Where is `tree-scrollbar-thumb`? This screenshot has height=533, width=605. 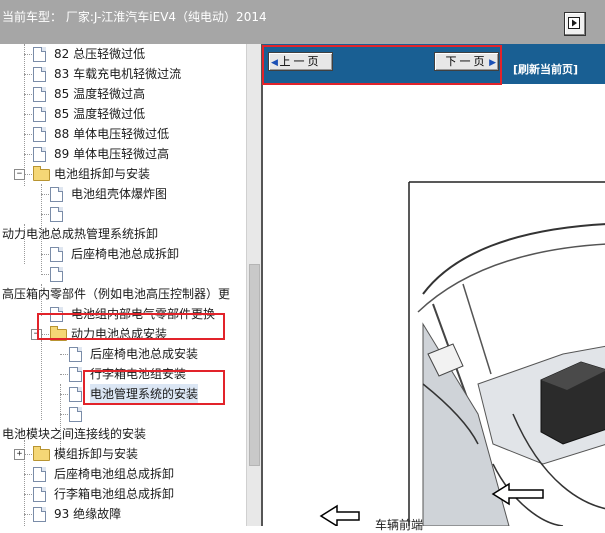
tree-scrollbar-thumb is located at coordinates (254, 365).